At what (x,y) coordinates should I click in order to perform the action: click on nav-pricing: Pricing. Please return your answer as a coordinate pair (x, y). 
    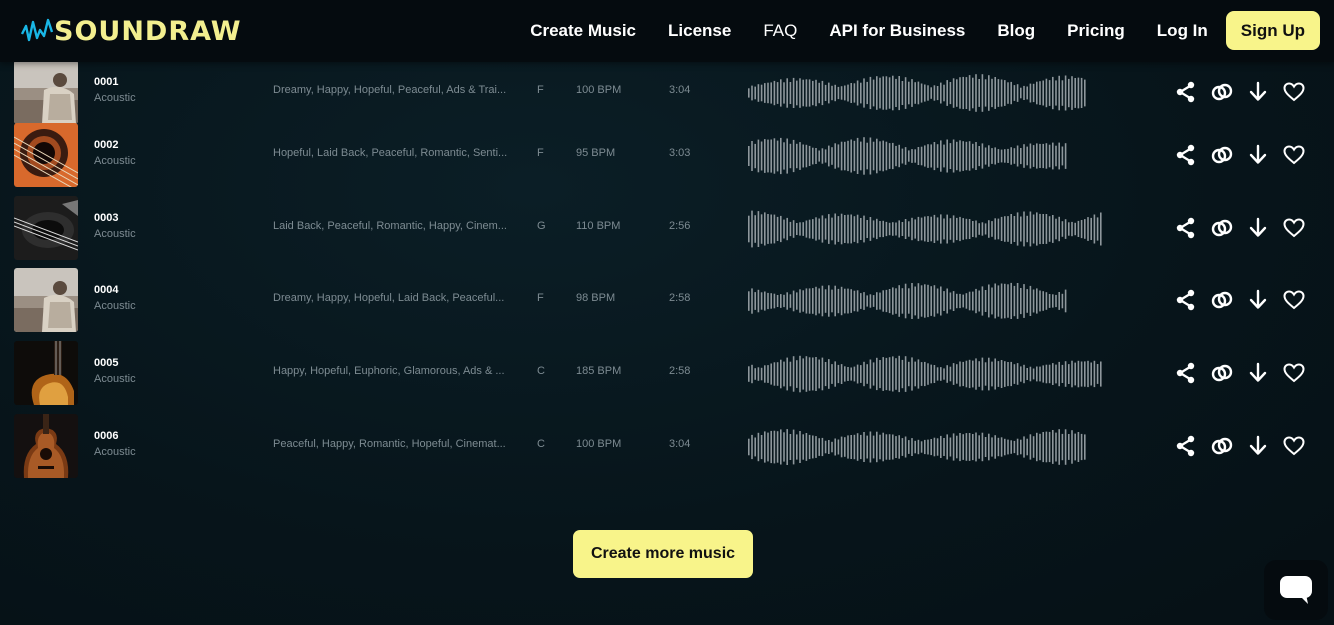
    Looking at the image, I should click on (1096, 30).